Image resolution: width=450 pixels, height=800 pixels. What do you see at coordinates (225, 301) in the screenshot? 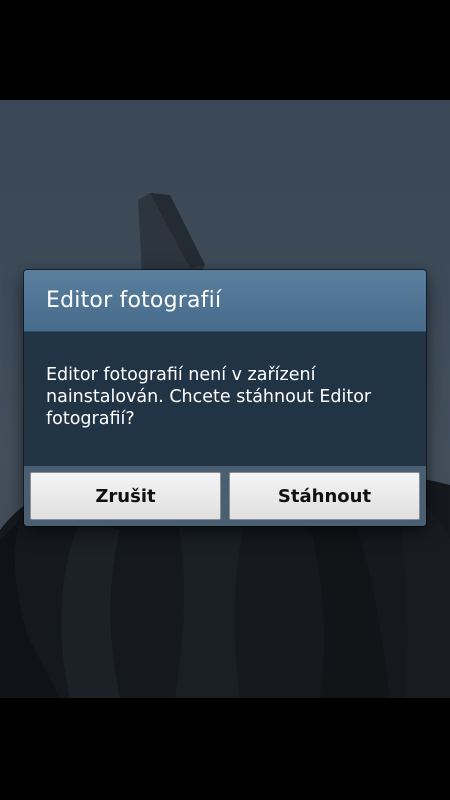
I see `dialog-title-bar: Editor fotografií` at bounding box center [225, 301].